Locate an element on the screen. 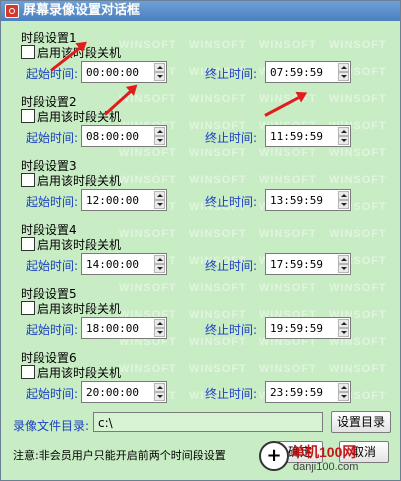 Image resolution: width=401 pixels, height=481 pixels. end-time-field: 11:59:59 is located at coordinates (308, 136).